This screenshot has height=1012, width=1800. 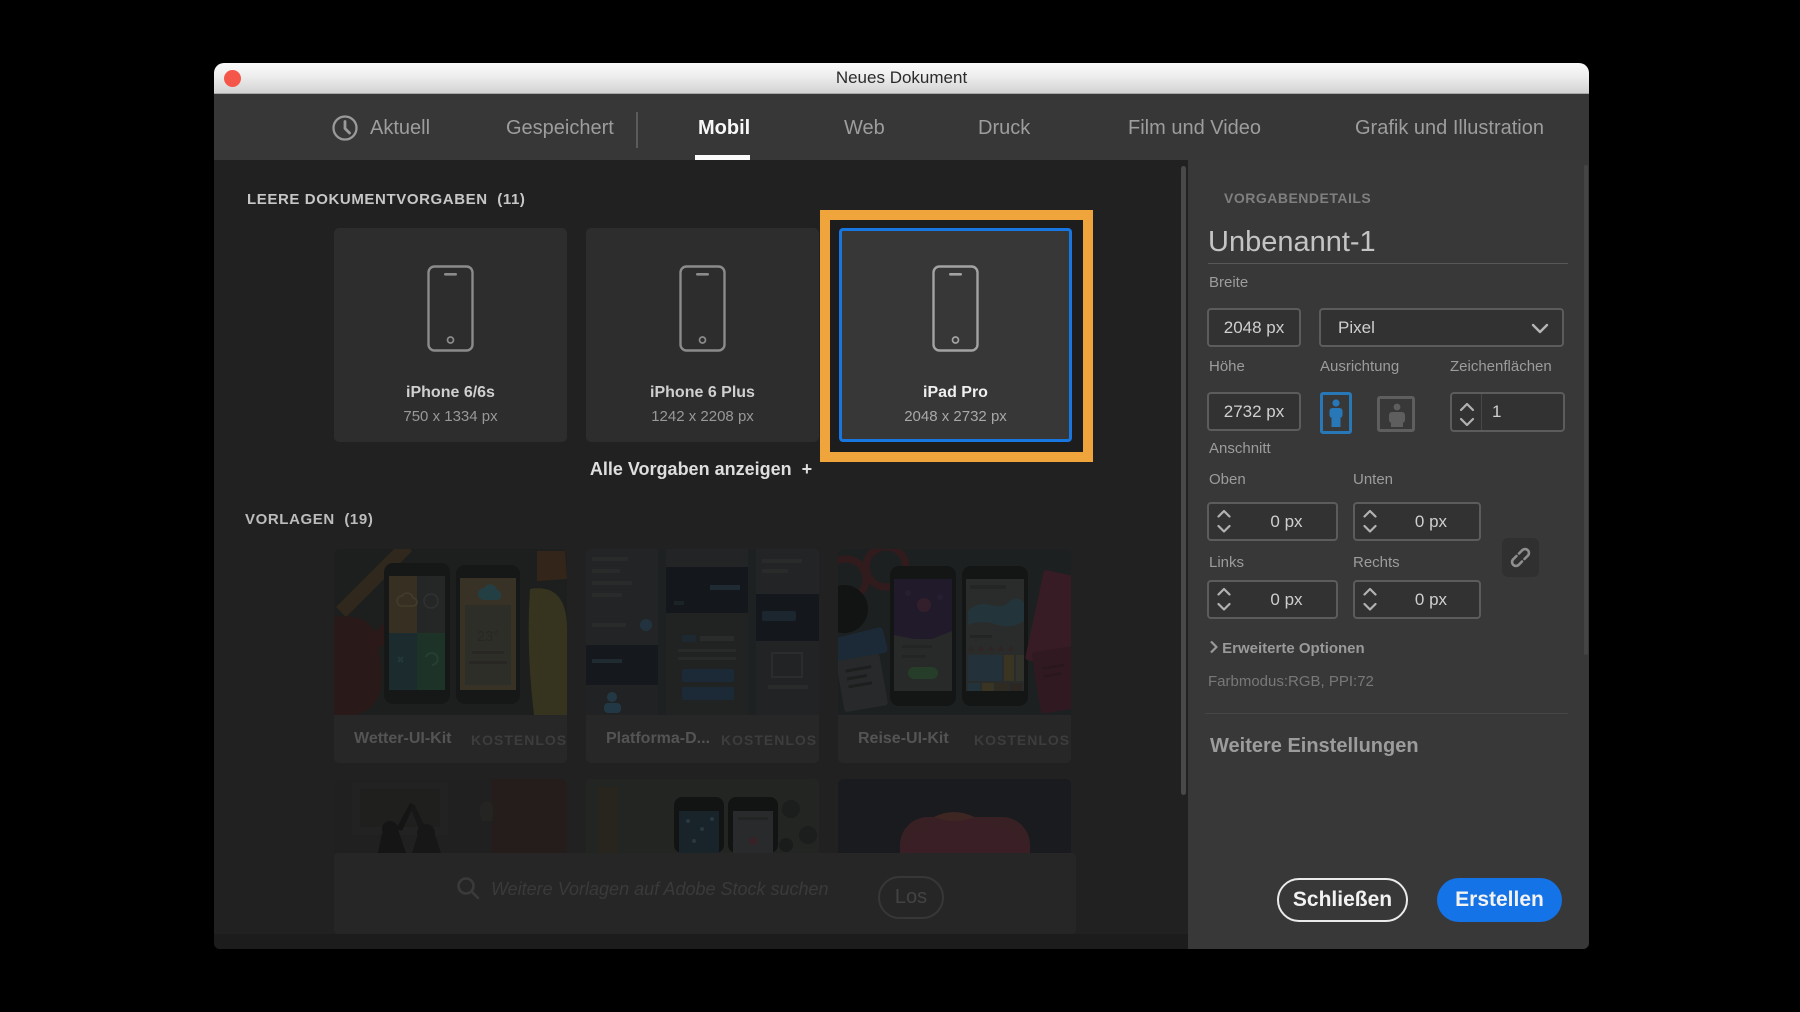 I want to click on svg-text: 23°, so click(x=488, y=636).